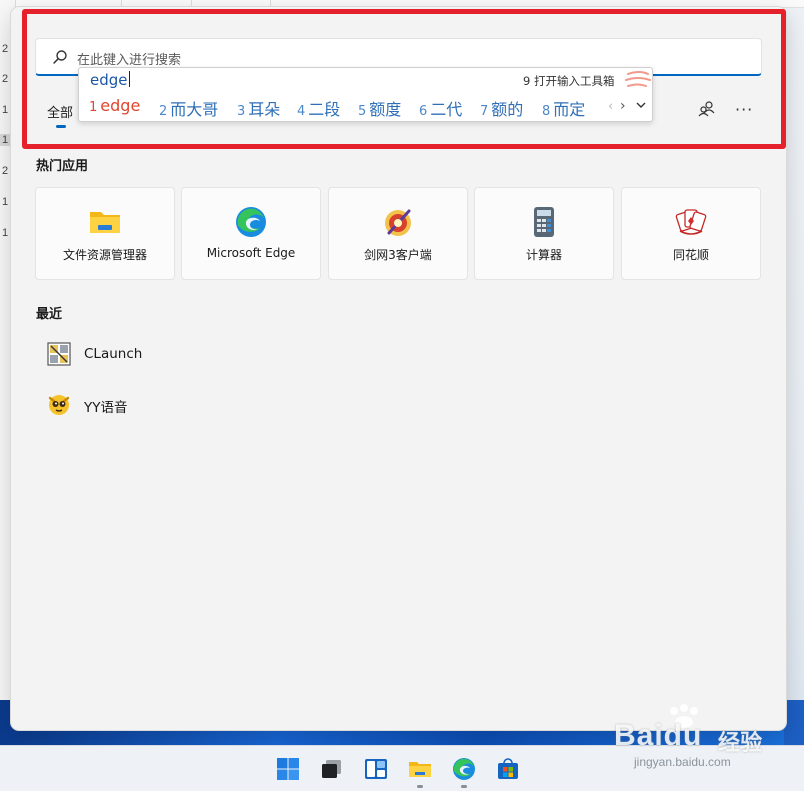 The height and width of the screenshot is (791, 804). Describe the element at coordinates (691, 222) in the screenshot. I see `tonghuashun-icon` at that location.